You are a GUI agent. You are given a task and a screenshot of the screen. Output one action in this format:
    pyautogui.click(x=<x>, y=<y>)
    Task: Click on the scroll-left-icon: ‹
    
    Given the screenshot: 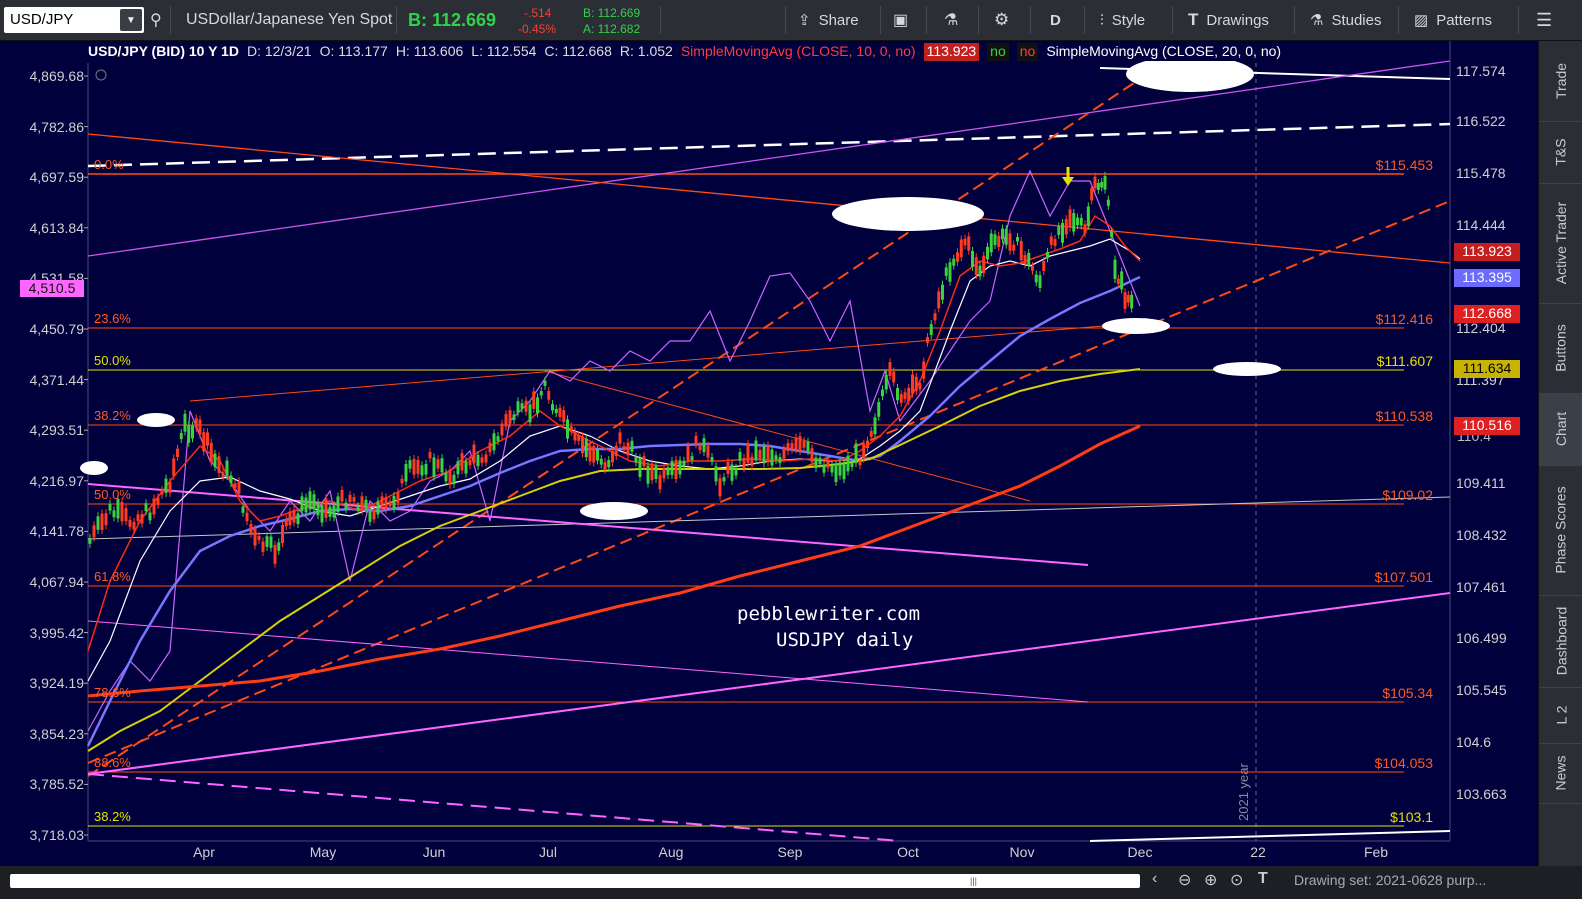 What is the action you would take?
    pyautogui.click(x=1154, y=879)
    